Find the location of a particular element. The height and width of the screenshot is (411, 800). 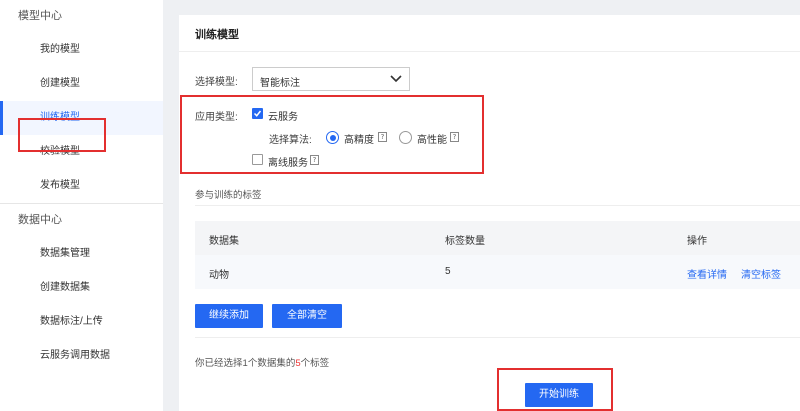

chevron-down-icon is located at coordinates (396, 79).